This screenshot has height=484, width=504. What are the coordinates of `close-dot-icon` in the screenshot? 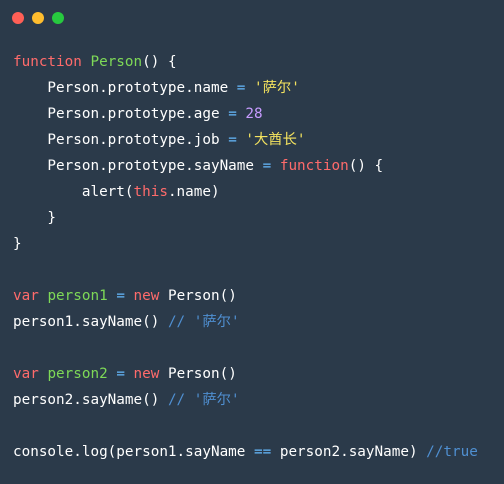 It's located at (18, 18).